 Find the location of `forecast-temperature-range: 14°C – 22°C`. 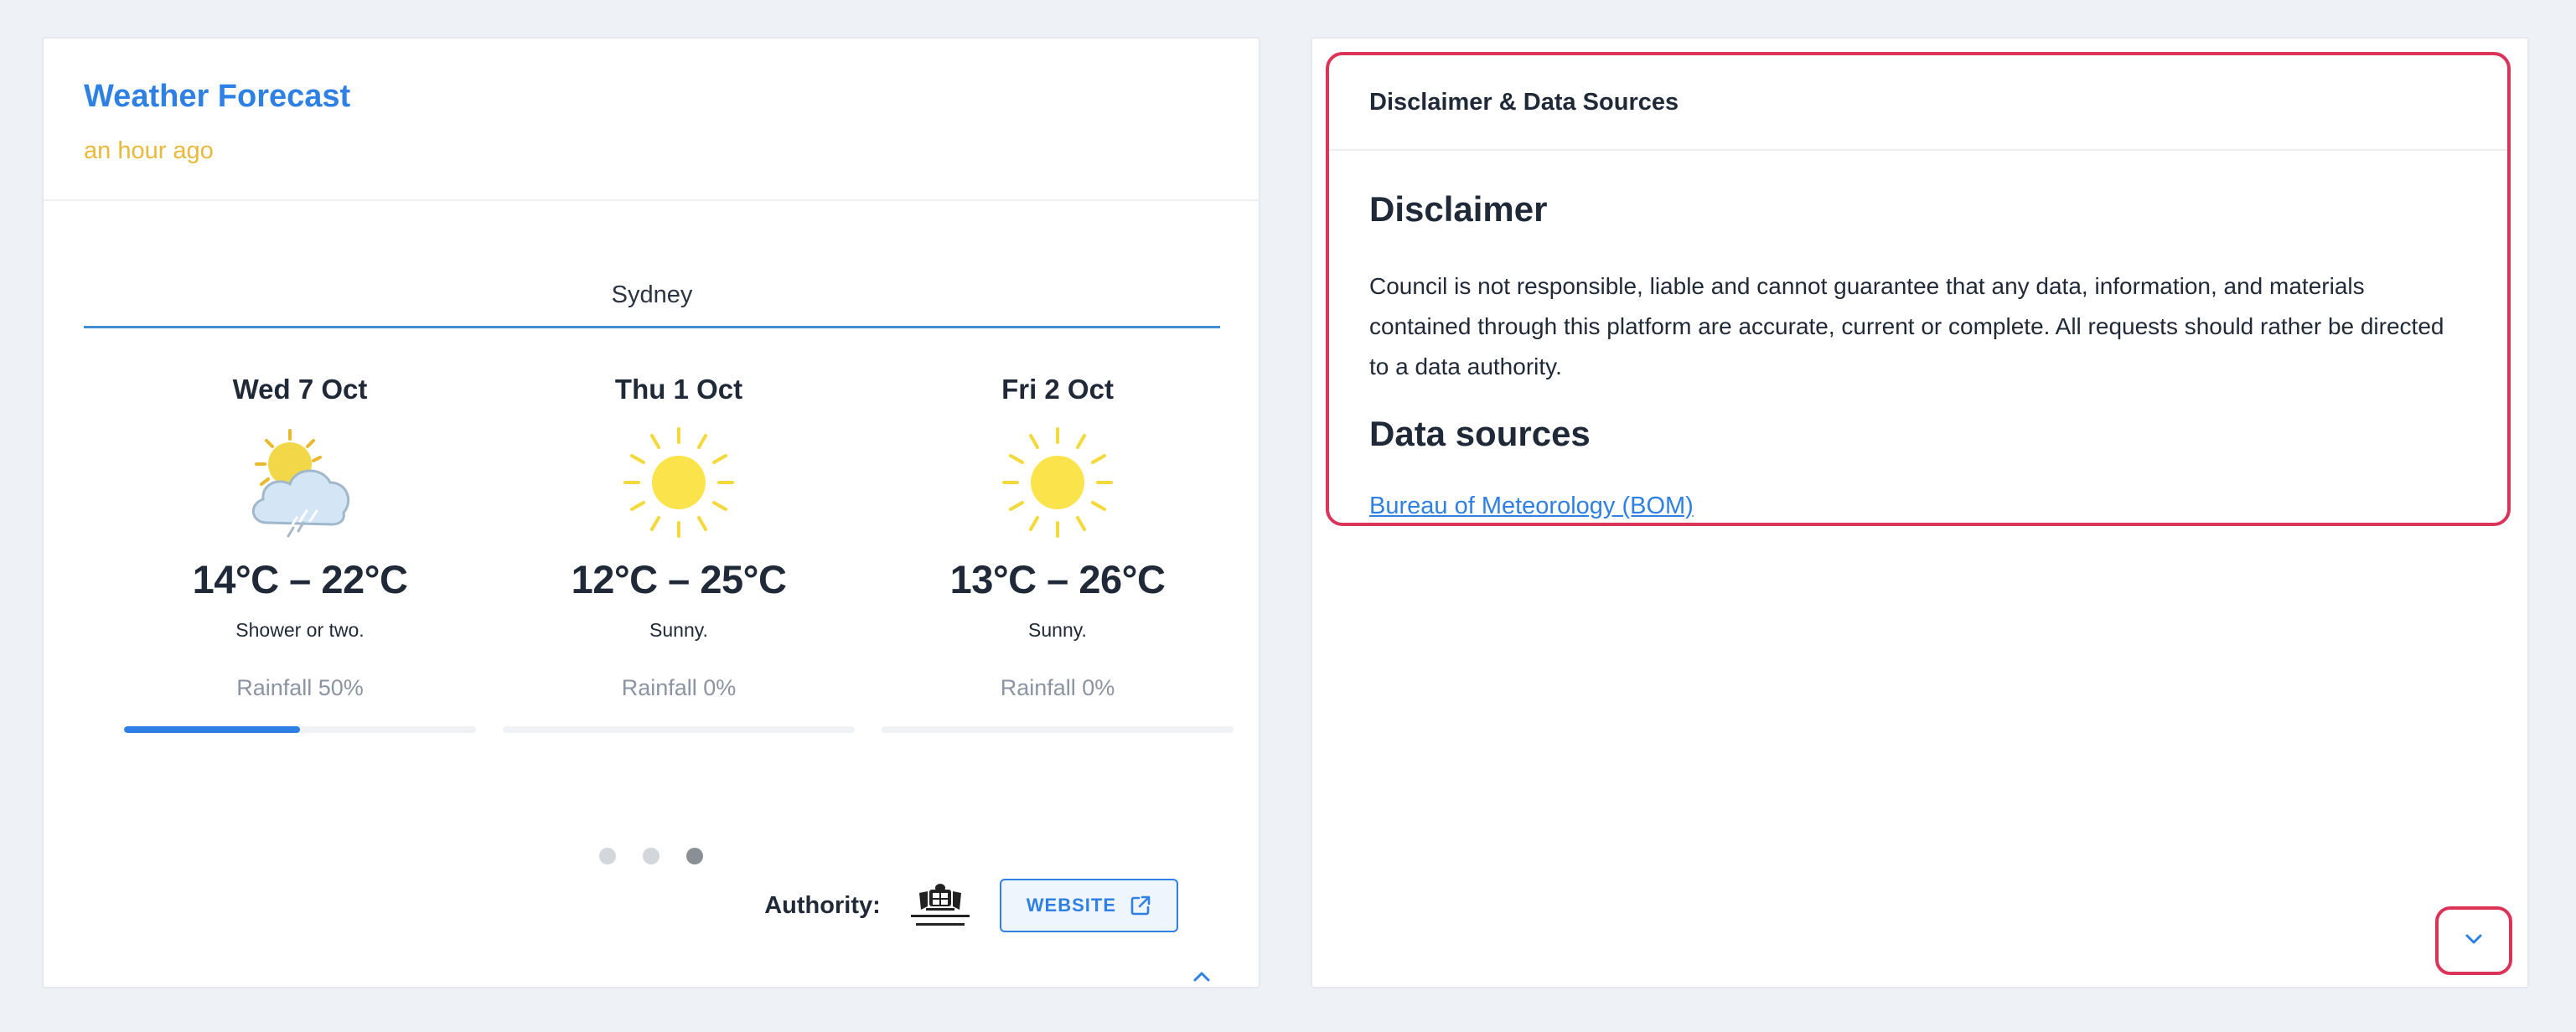

forecast-temperature-range: 14°C – 22°C is located at coordinates (300, 579).